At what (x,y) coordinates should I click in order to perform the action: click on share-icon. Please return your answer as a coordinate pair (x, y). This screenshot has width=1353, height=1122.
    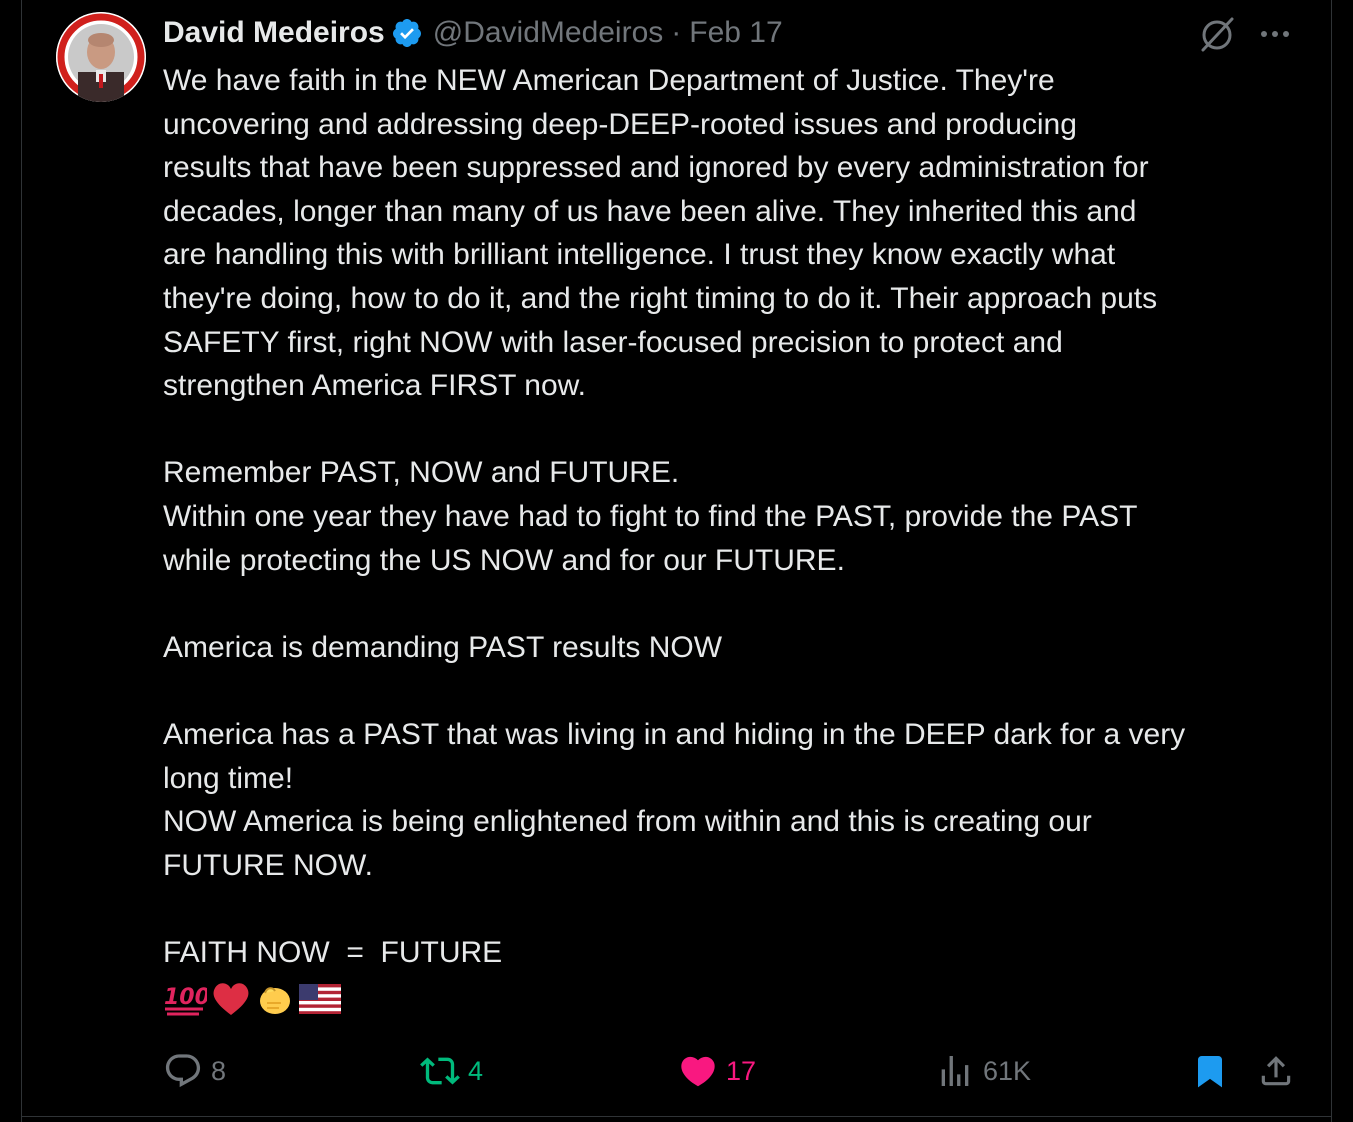
    Looking at the image, I should click on (1276, 1071).